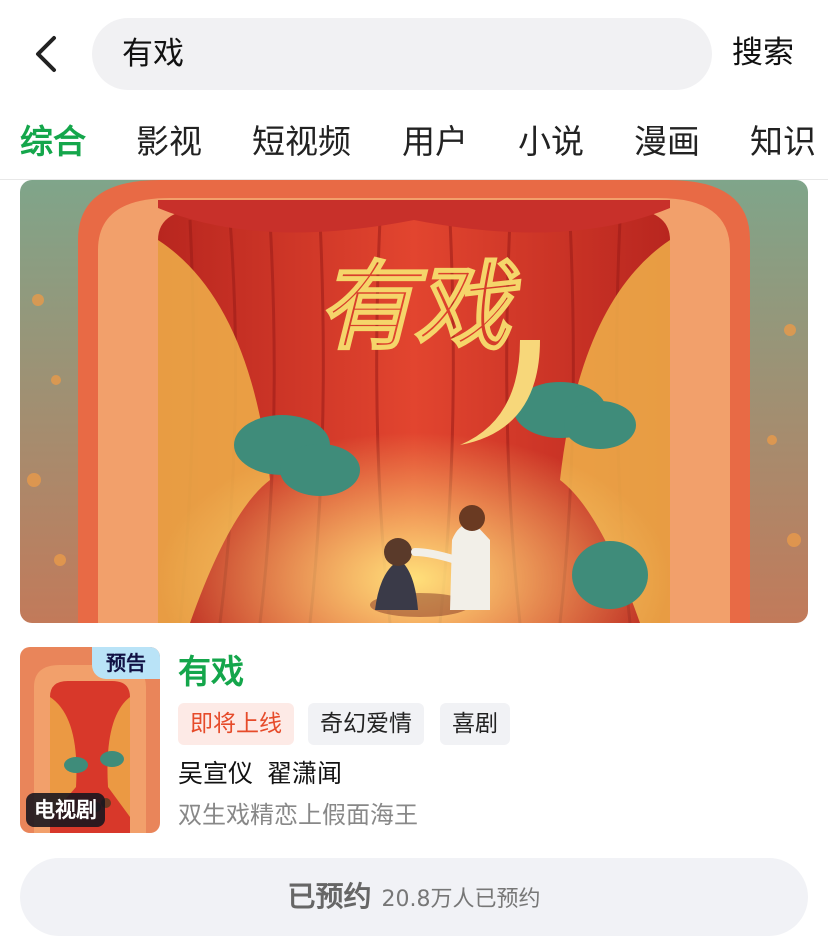 The width and height of the screenshot is (828, 947). Describe the element at coordinates (366, 724) in the screenshot. I see `genre-tag: 奇幻爱情` at that location.